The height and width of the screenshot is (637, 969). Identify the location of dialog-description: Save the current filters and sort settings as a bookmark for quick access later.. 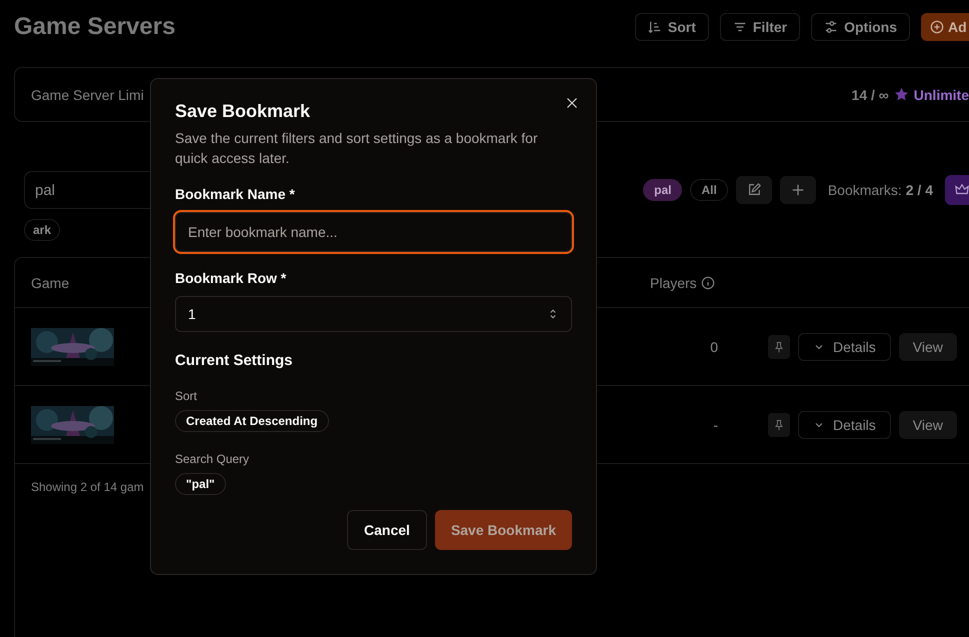
(357, 148).